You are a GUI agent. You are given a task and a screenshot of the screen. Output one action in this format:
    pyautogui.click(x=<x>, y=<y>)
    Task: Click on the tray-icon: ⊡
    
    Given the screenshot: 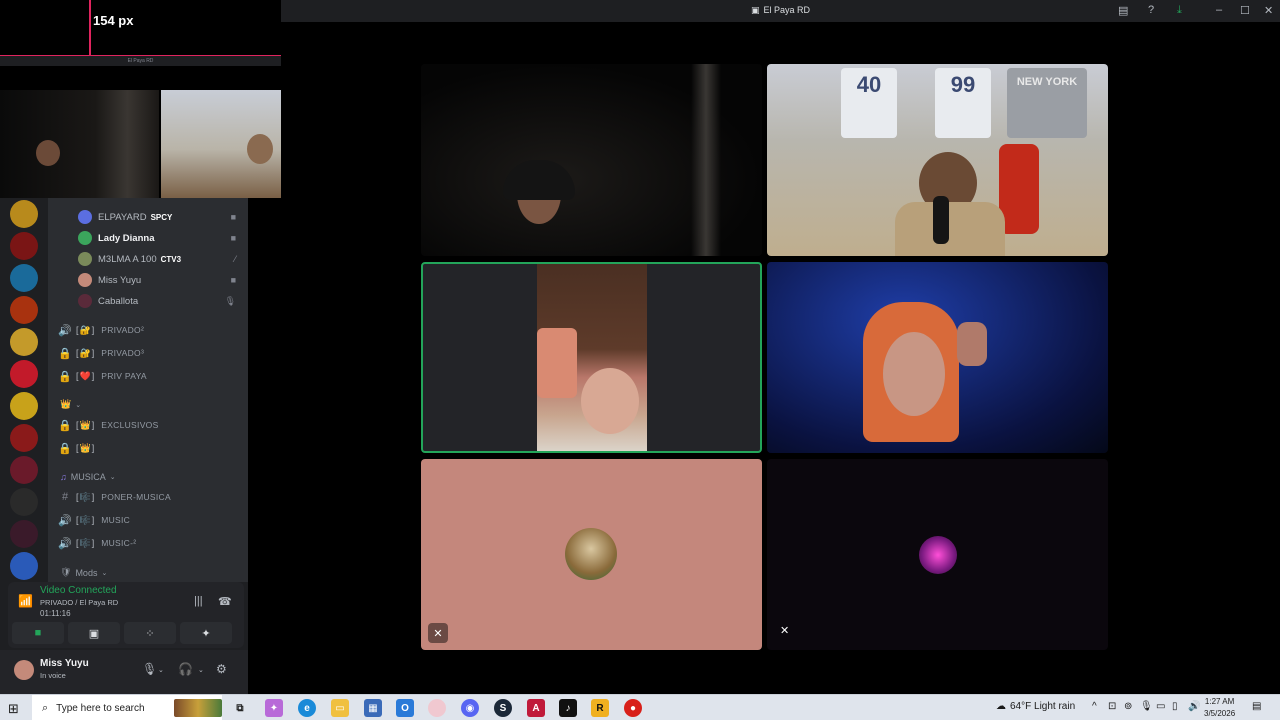 What is the action you would take?
    pyautogui.click(x=1112, y=706)
    